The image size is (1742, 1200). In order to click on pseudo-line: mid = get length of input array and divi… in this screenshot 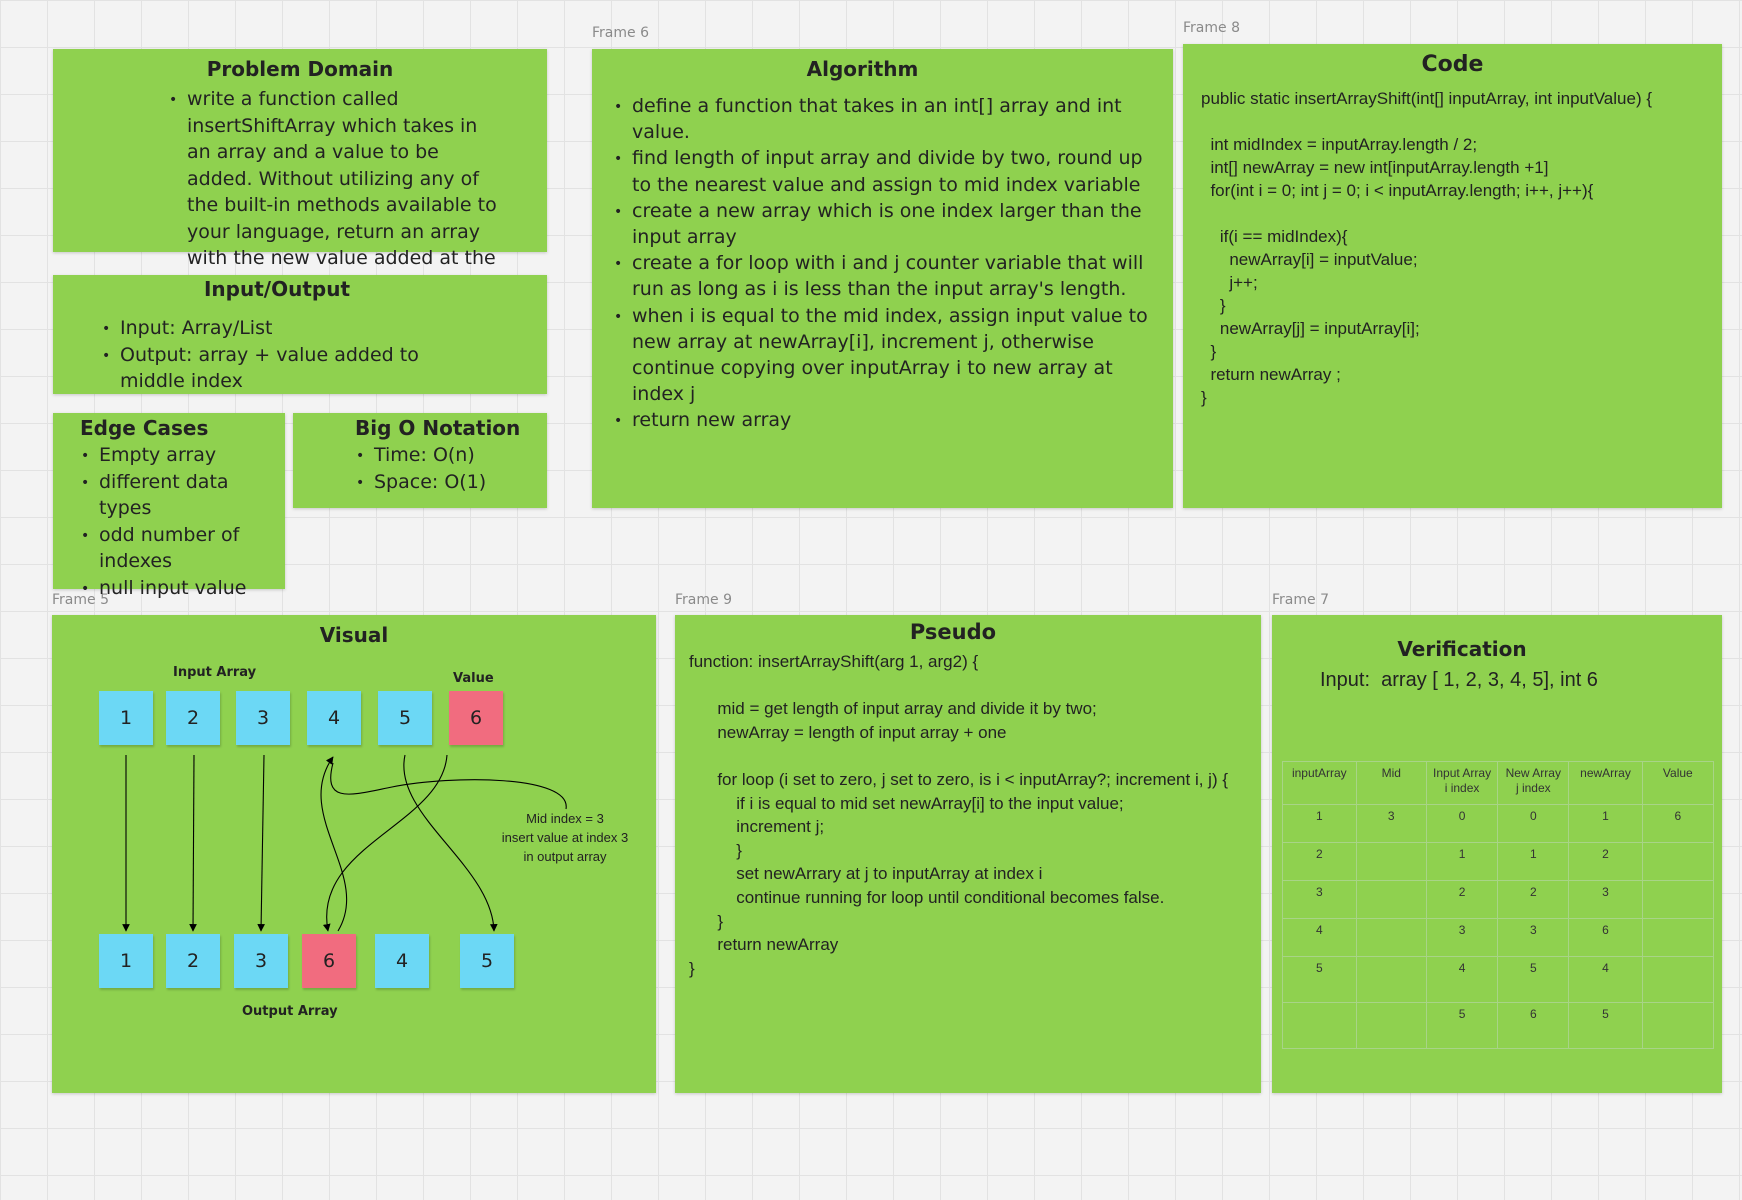, I will do `click(893, 709)`.